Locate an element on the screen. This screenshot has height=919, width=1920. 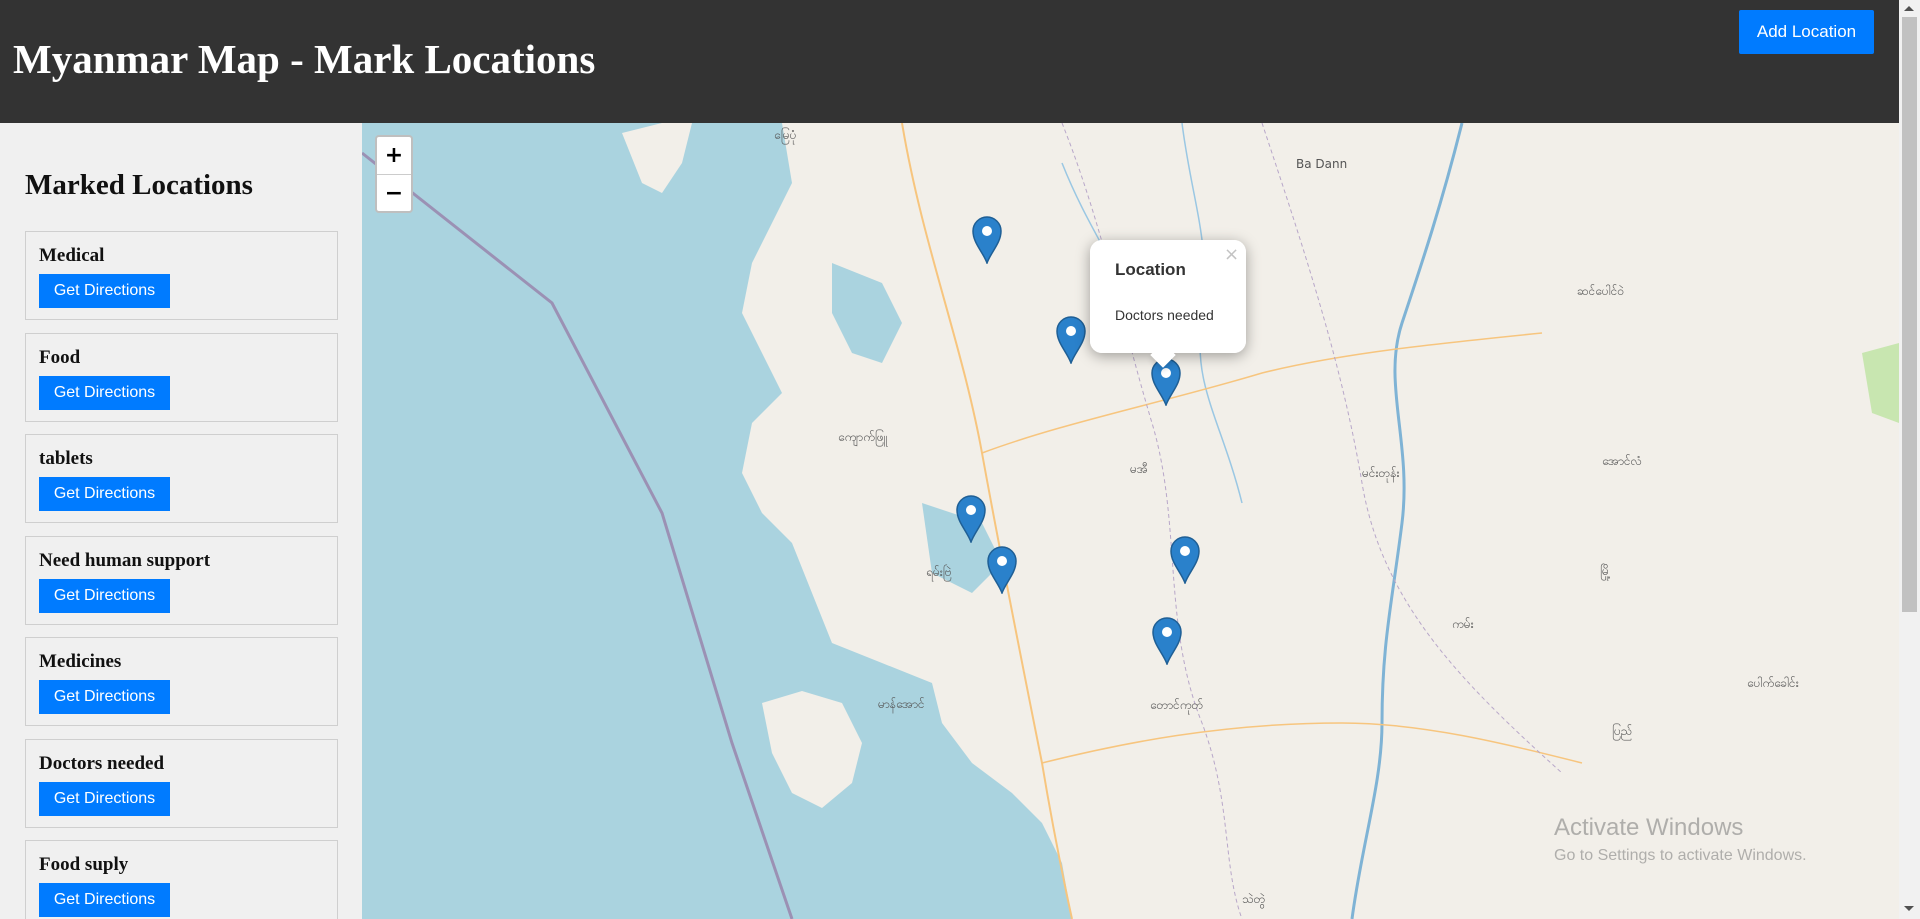
zoom-out-button: − is located at coordinates (394, 193).